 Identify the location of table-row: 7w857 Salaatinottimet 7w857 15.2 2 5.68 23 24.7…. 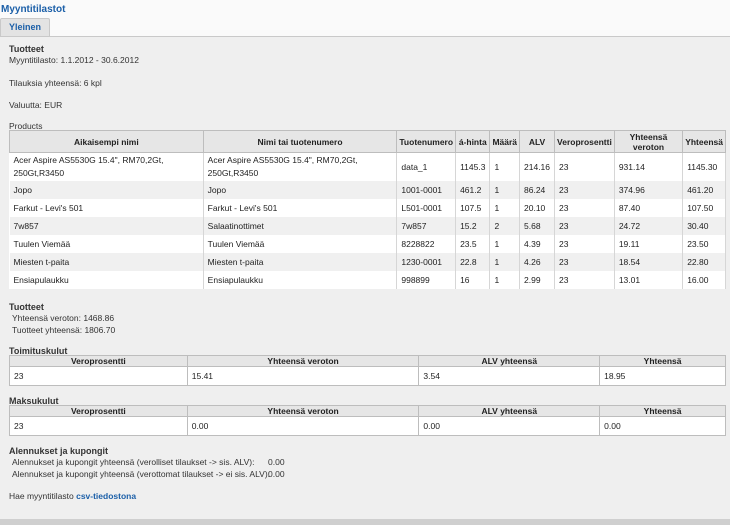
(367, 225).